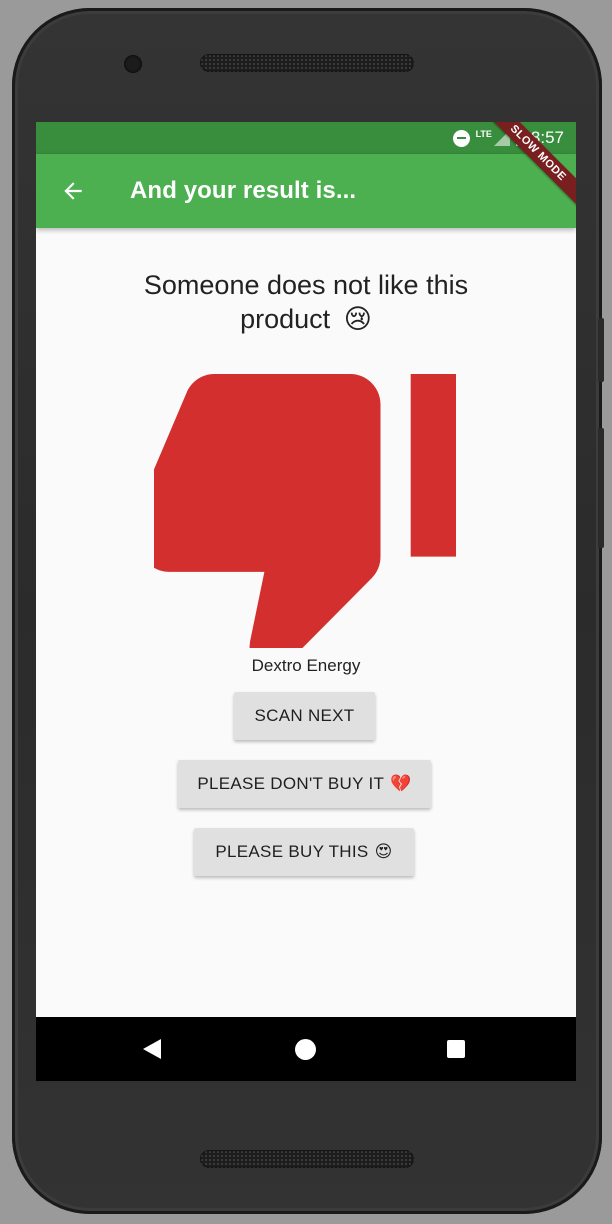  I want to click on crying-face-emoji: 😢, so click(357, 319).